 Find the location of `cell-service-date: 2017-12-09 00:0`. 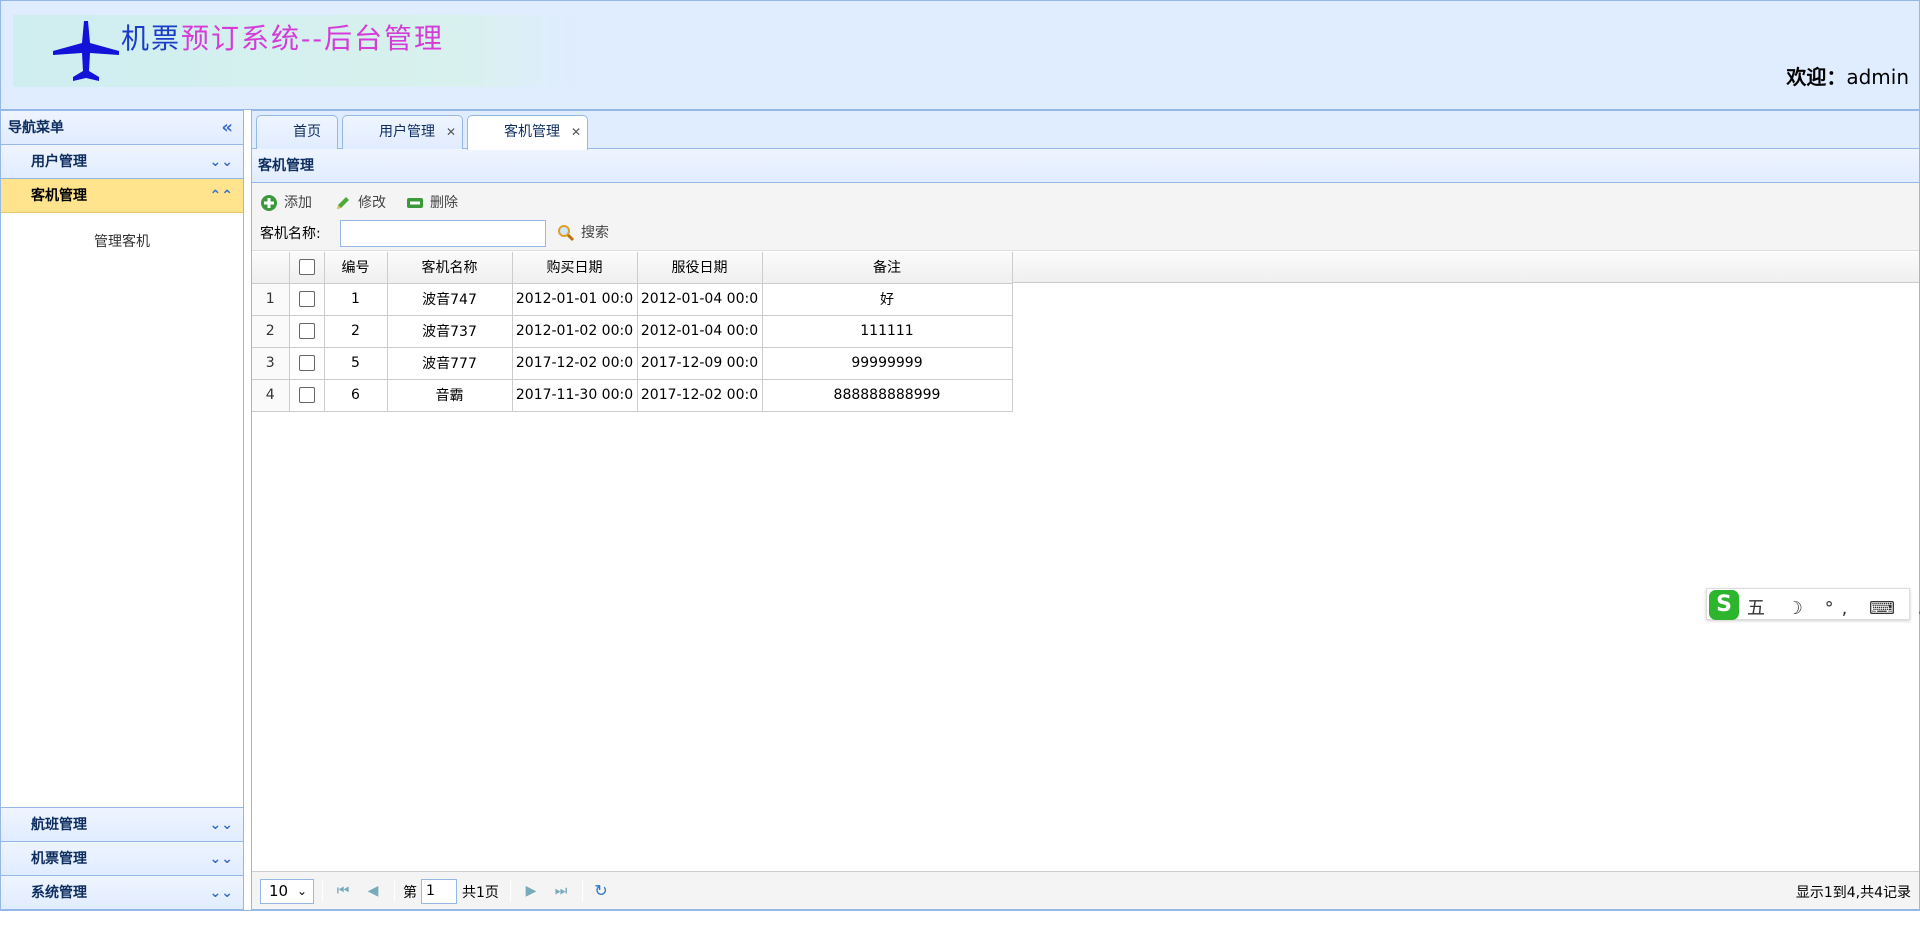

cell-service-date: 2017-12-09 00:0 is located at coordinates (700, 363).